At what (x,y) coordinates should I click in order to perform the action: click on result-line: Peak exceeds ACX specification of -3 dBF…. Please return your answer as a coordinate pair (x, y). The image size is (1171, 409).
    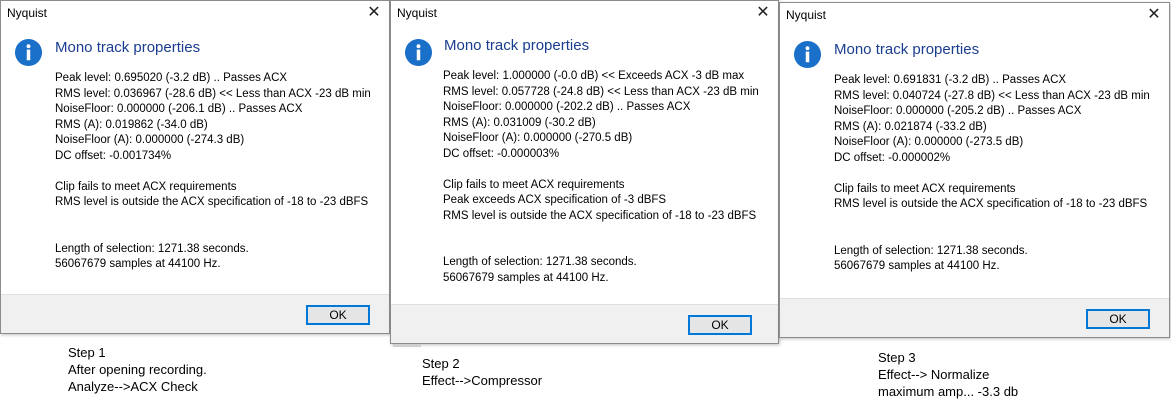
    Looking at the image, I should click on (555, 200).